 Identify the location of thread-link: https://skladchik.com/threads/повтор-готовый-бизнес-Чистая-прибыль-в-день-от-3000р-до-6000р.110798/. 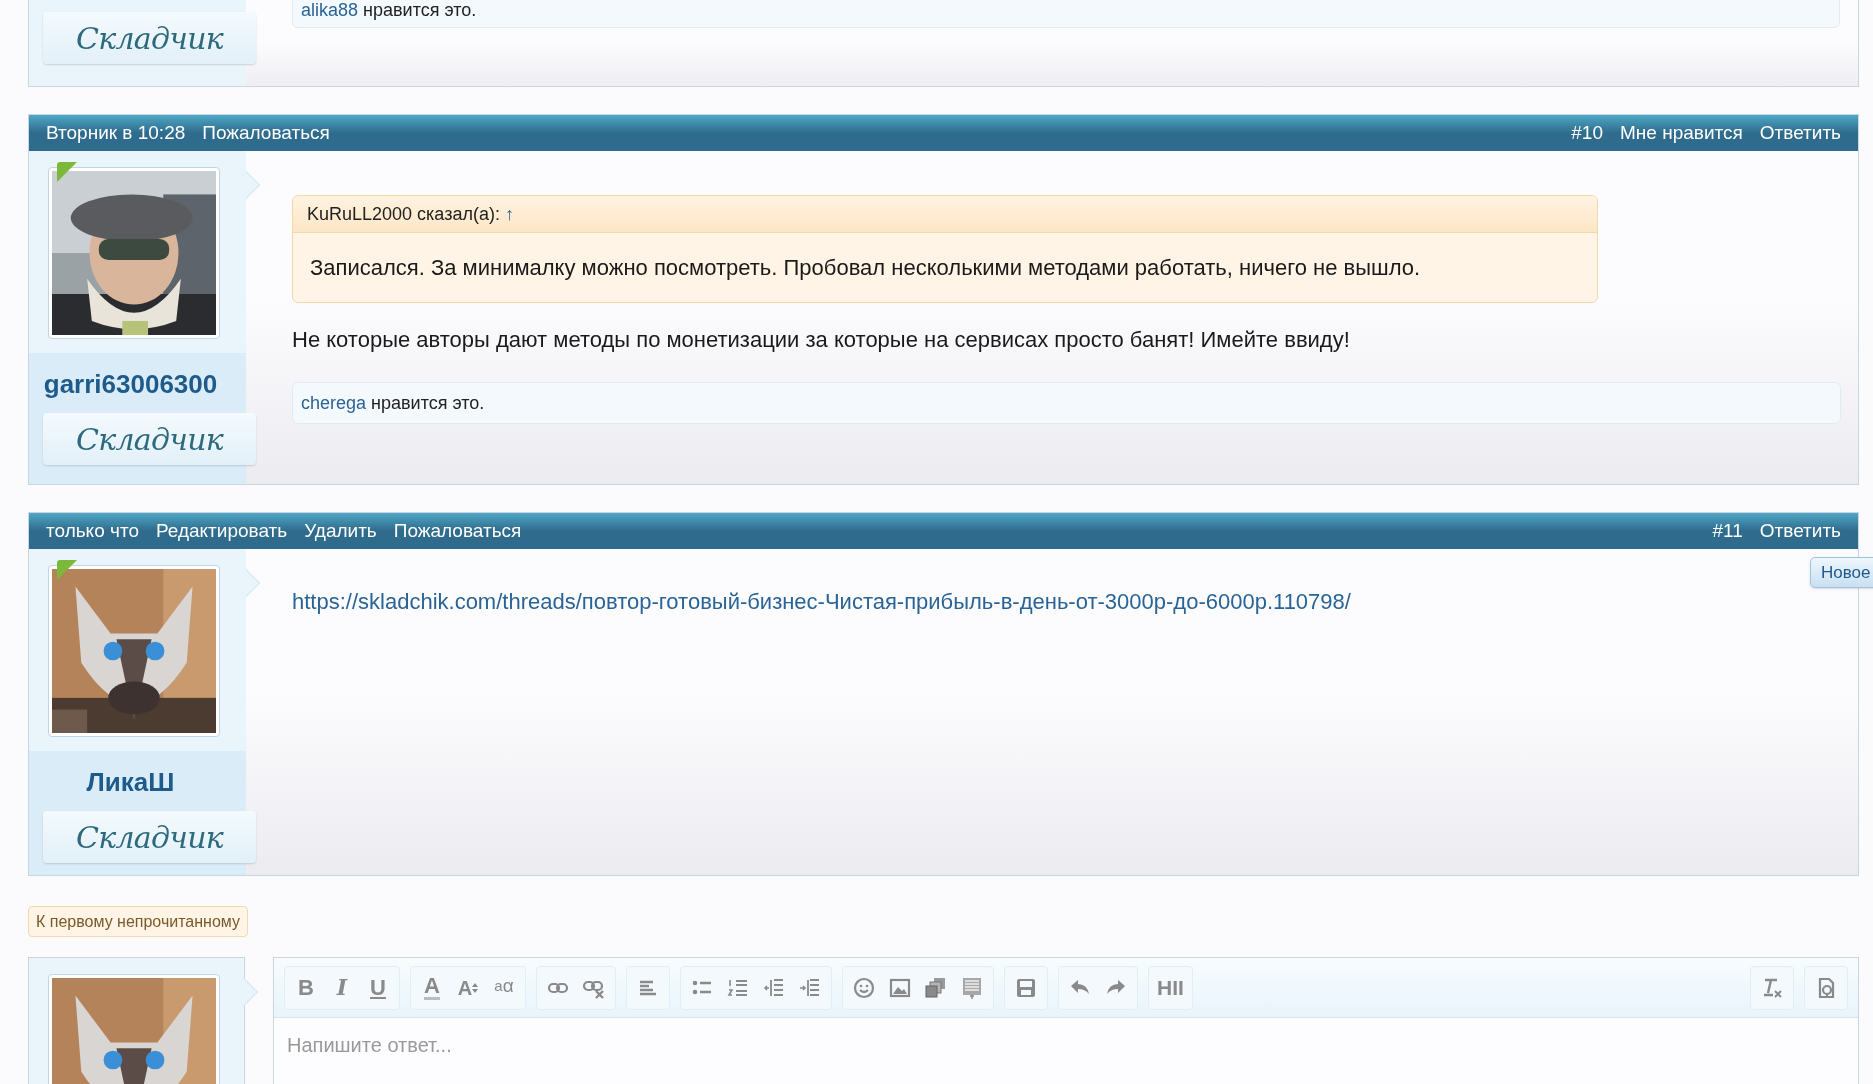
(1066, 601).